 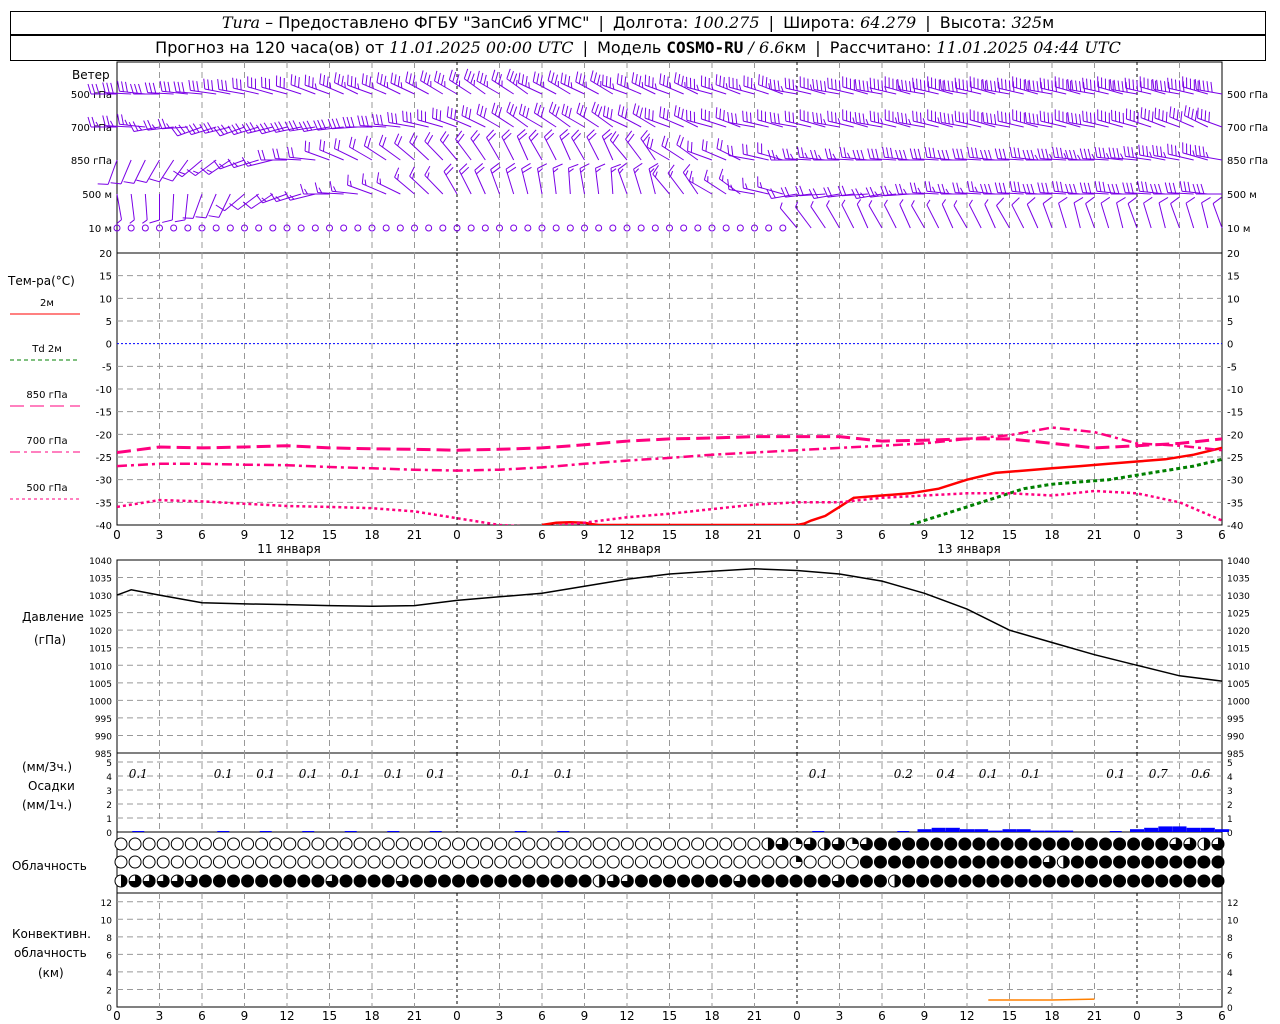 What do you see at coordinates (100, 580) in the screenshot?
I see `pressure-y-tick: 1035` at bounding box center [100, 580].